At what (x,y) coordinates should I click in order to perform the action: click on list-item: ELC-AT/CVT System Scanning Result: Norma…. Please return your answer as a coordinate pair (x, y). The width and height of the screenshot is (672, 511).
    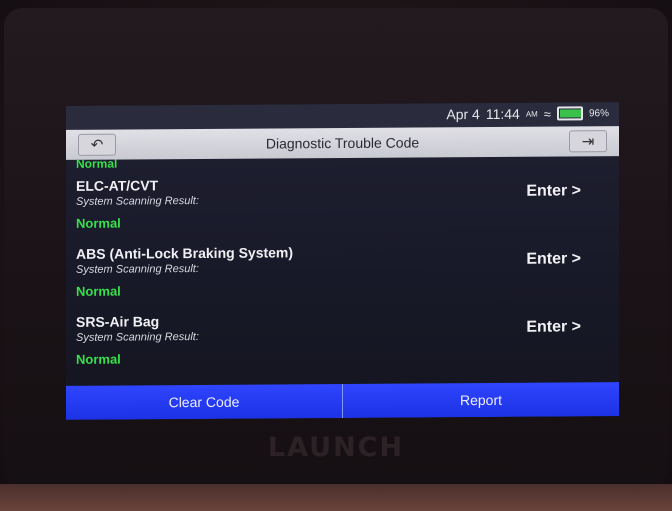
    Looking at the image, I should click on (342, 210).